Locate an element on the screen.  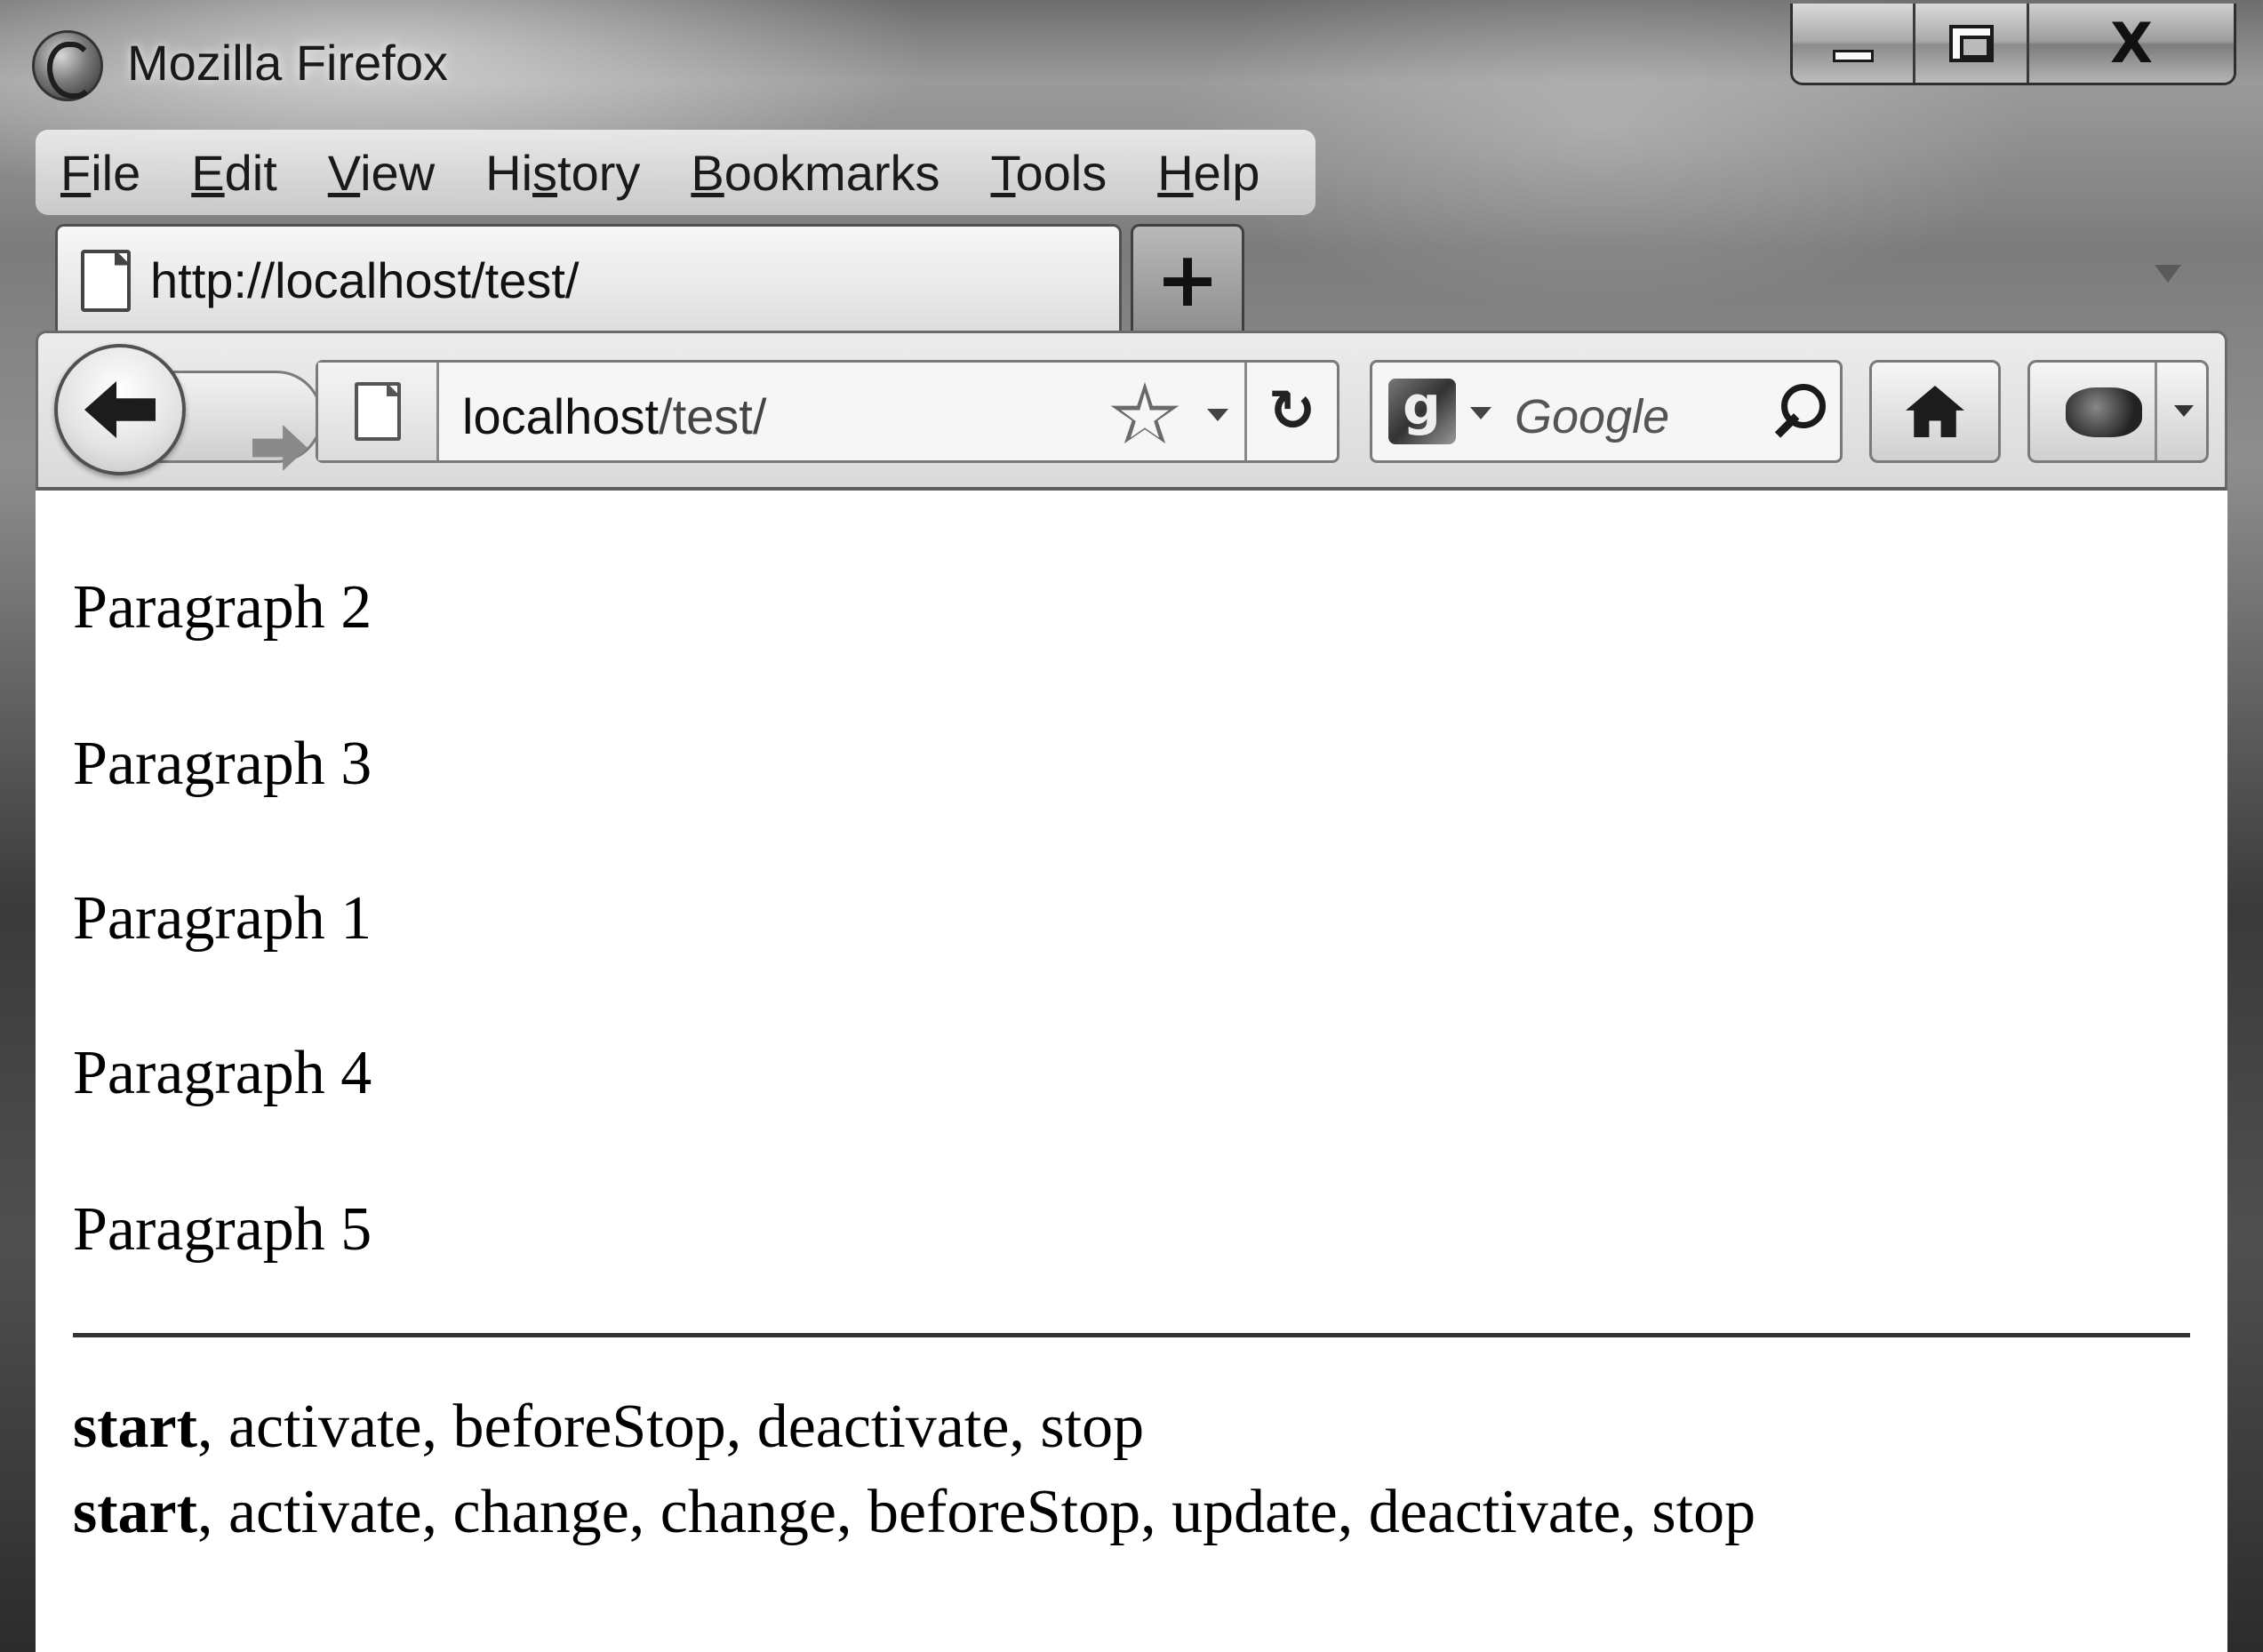
menu-file-label: ile is located at coordinates (116, 172).